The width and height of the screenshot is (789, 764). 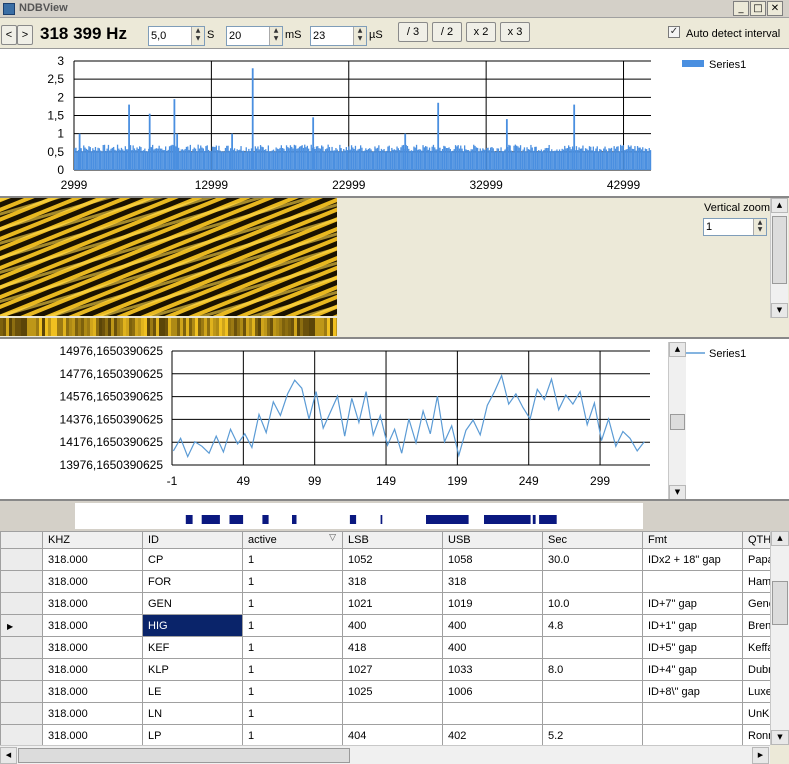 I want to click on table-row: 318.000 LE 1 1025 1006 ID+8\" gap Luxe, so click(x=385, y=691).